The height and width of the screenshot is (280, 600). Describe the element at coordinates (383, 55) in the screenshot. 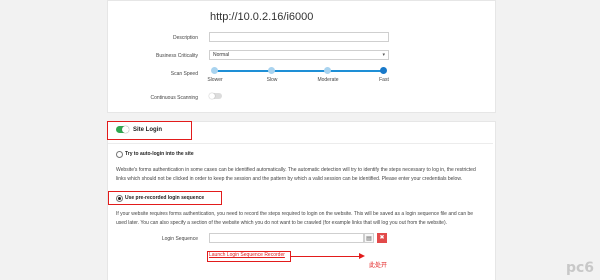

I see `caret-down-icon: ▾` at that location.